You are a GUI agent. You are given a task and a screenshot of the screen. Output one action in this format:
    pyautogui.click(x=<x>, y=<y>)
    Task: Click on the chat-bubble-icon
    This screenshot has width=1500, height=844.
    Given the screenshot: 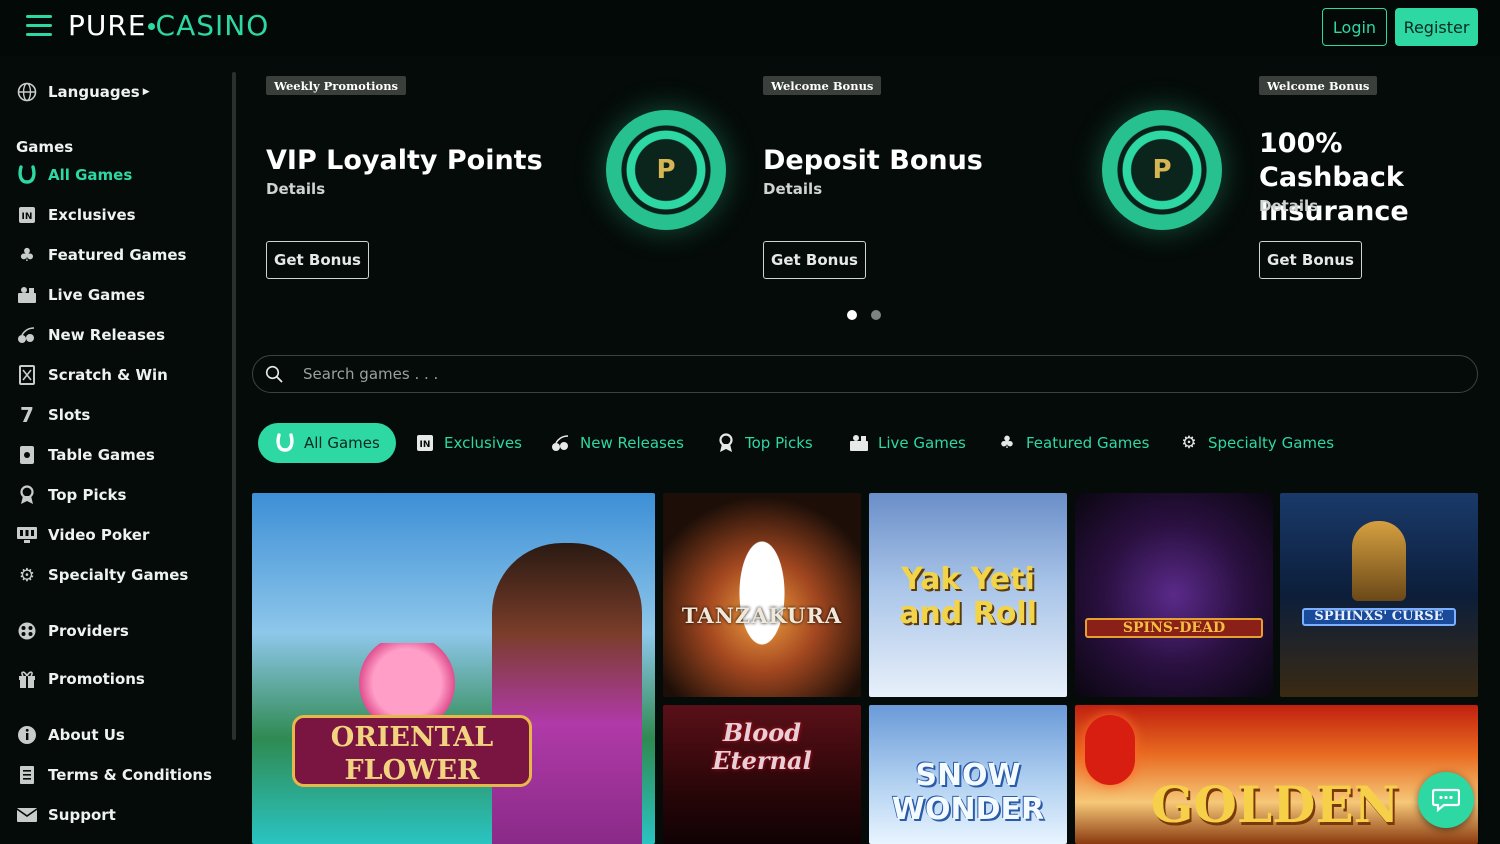 What is the action you would take?
    pyautogui.click(x=1446, y=800)
    